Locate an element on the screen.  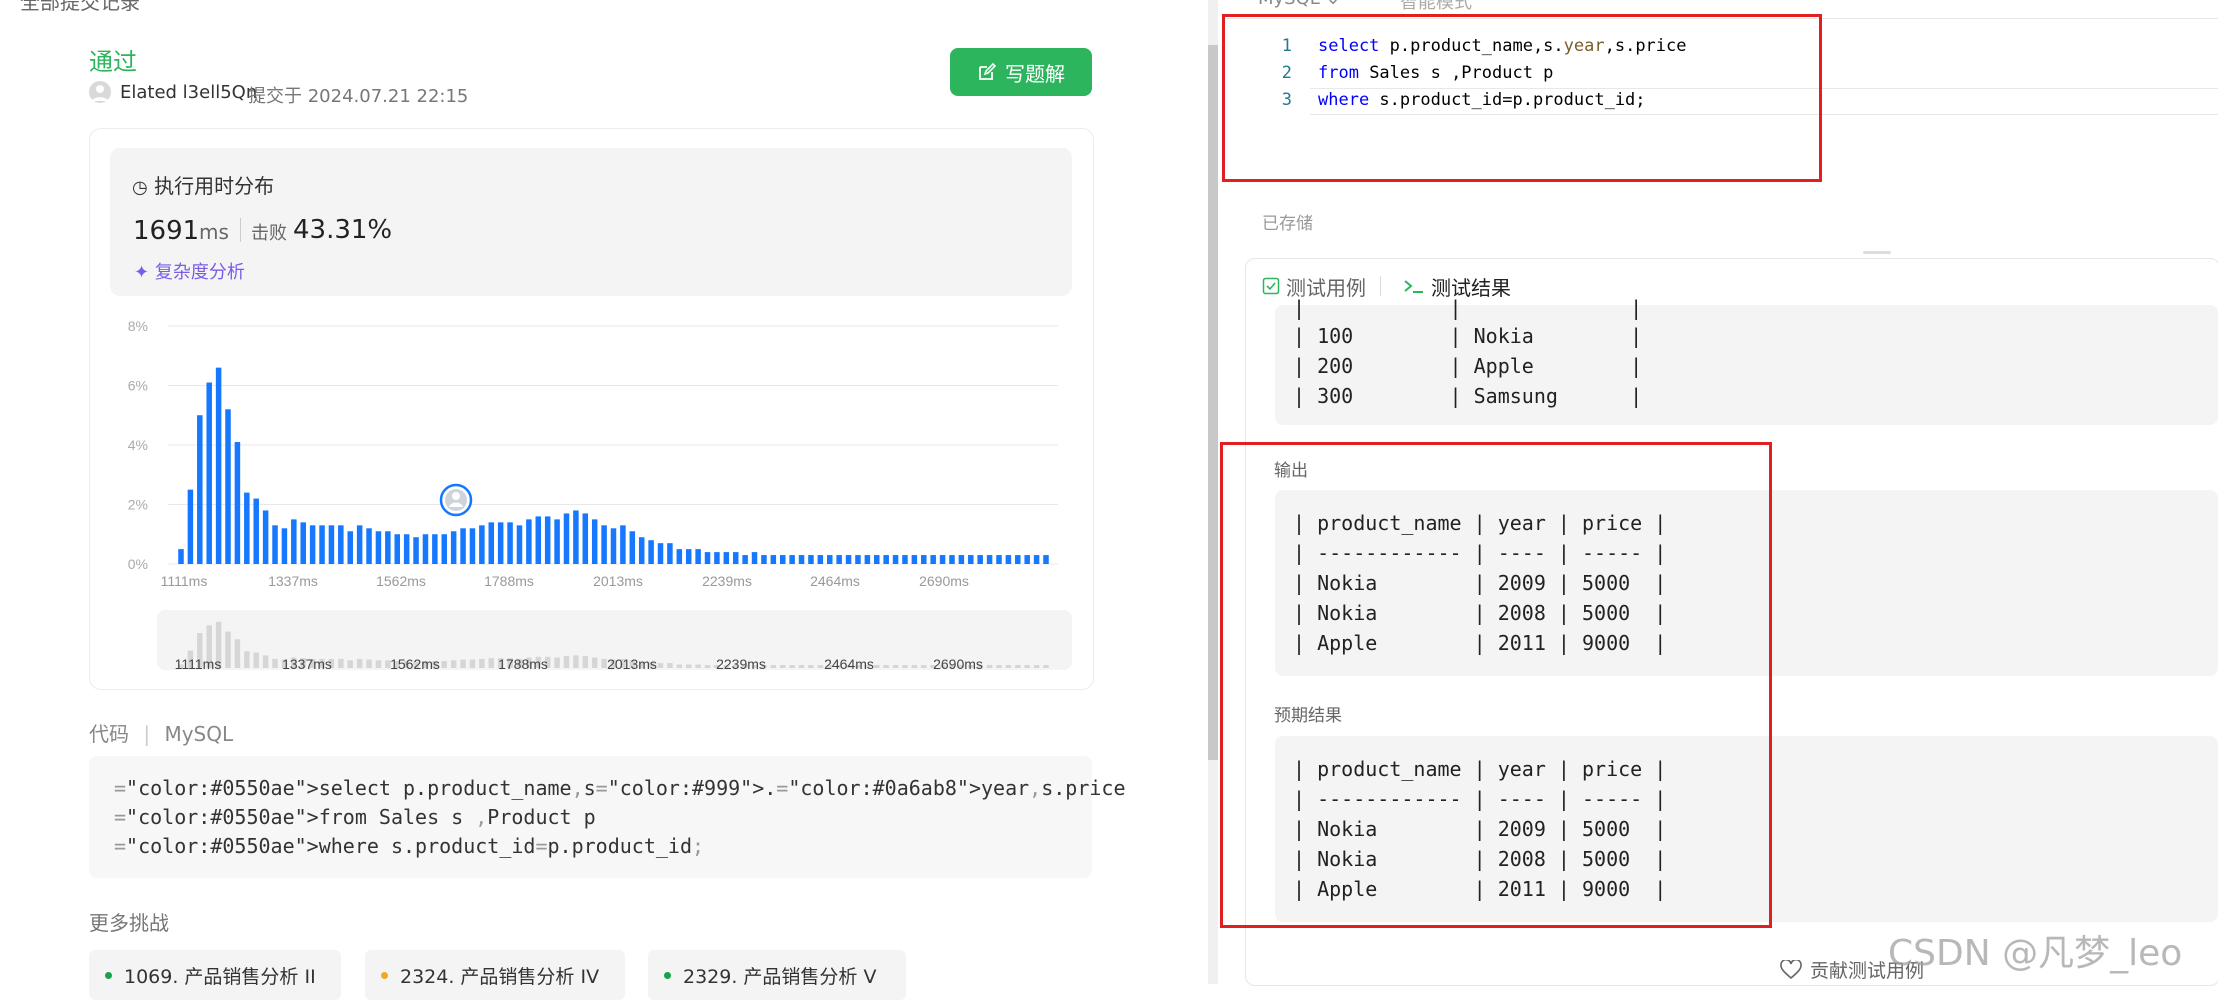
y-tick-label: 2% is located at coordinates (138, 505).